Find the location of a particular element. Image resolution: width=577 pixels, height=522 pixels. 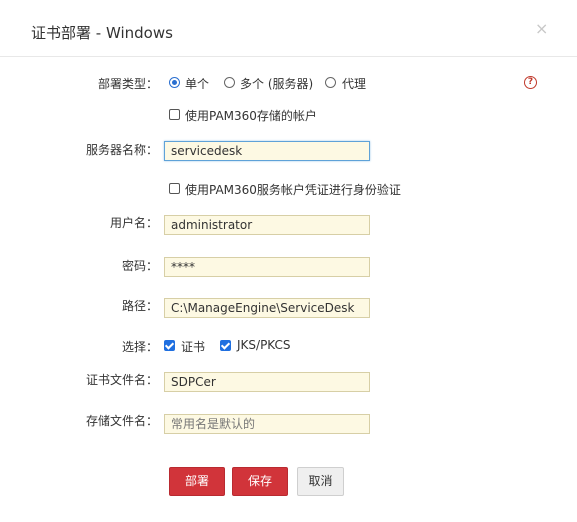

select-certificate-label: 证书 is located at coordinates (193, 346).